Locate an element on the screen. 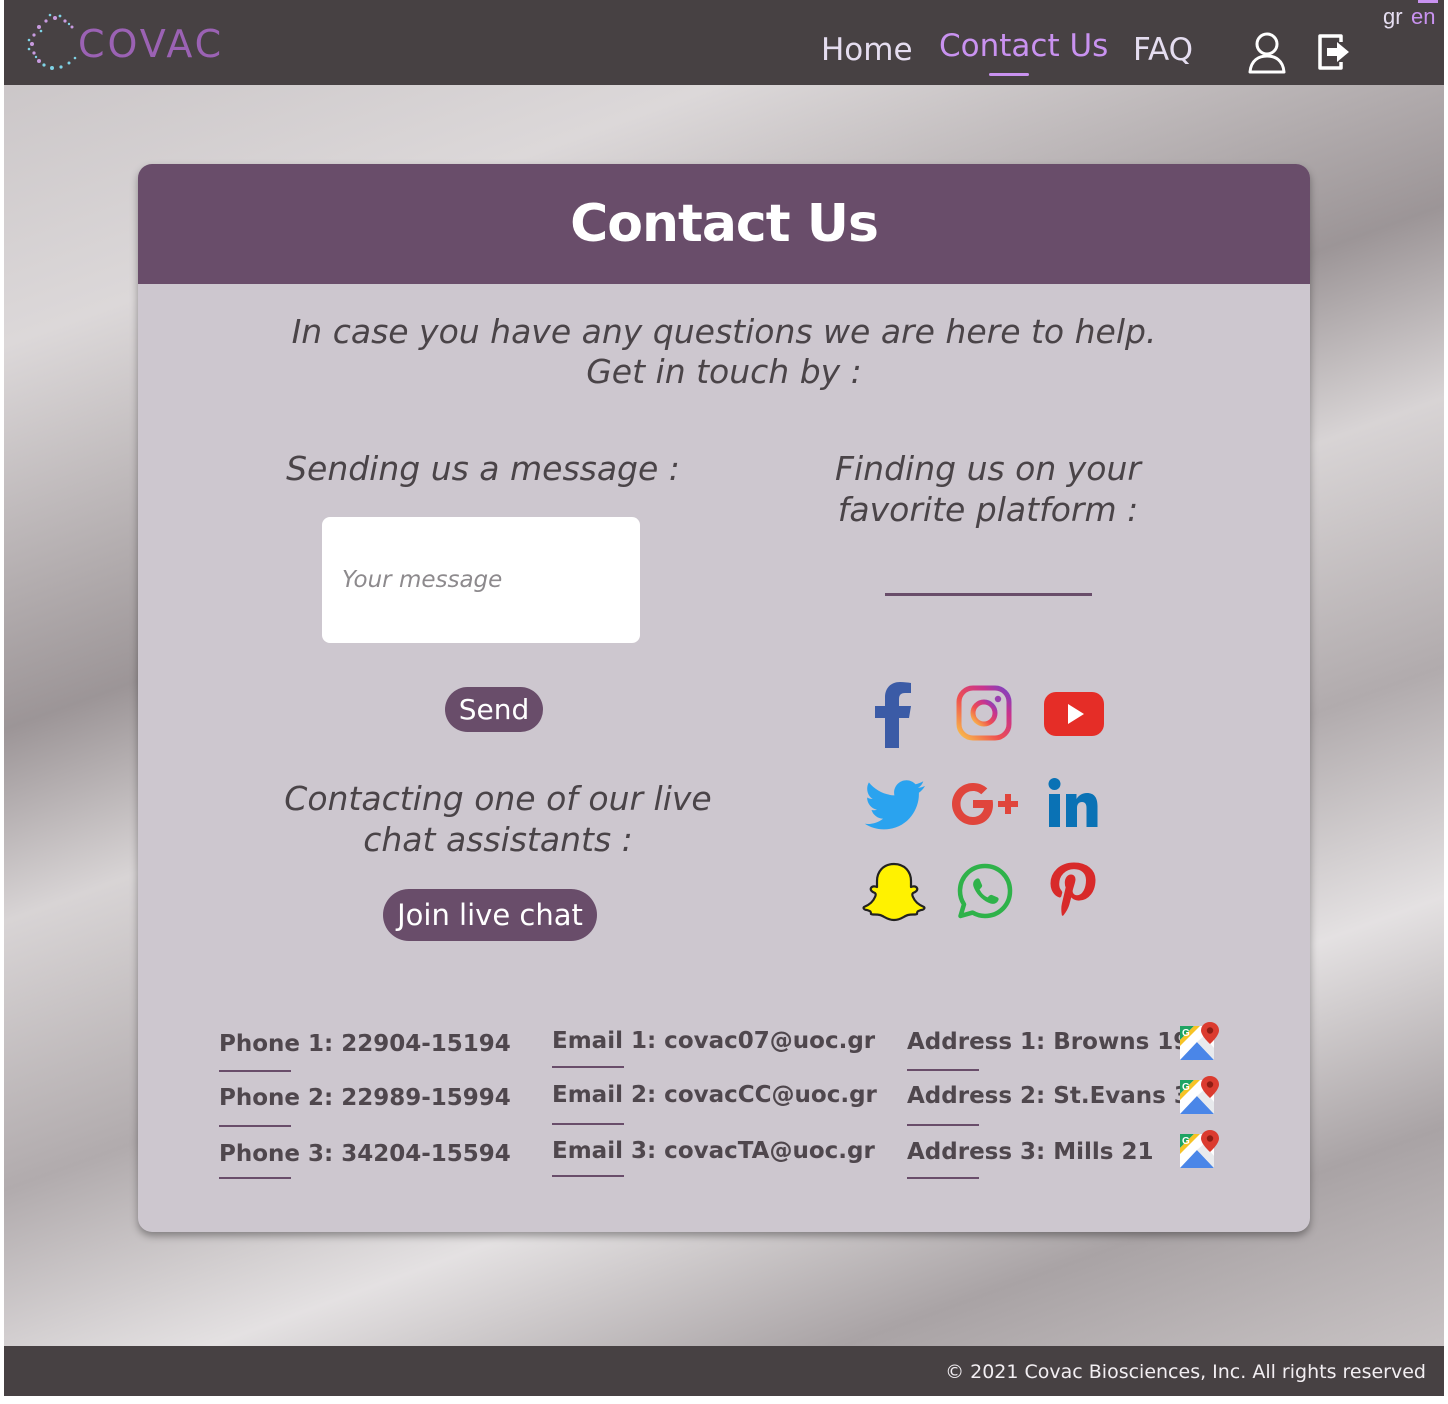  address-2: Address 2: St.Evans 32 is located at coordinates (1056, 1096).